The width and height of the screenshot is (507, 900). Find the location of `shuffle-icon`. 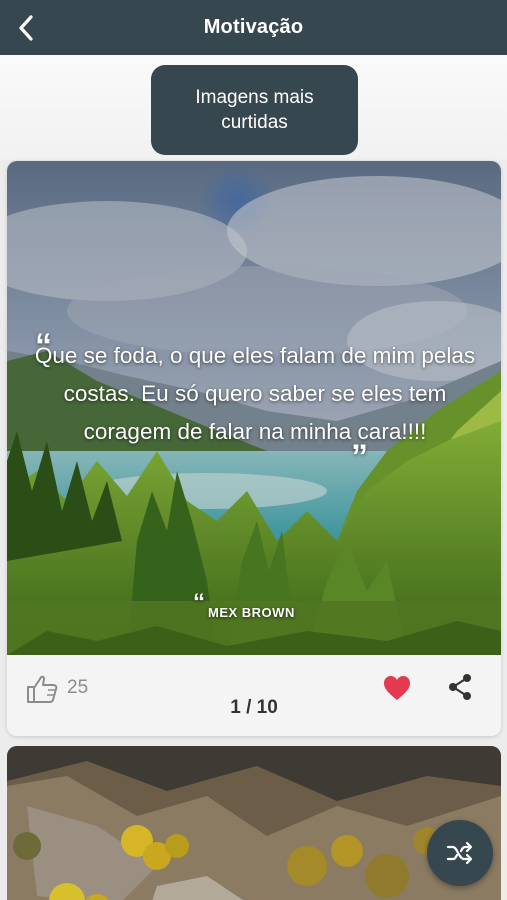

shuffle-icon is located at coordinates (459, 853).